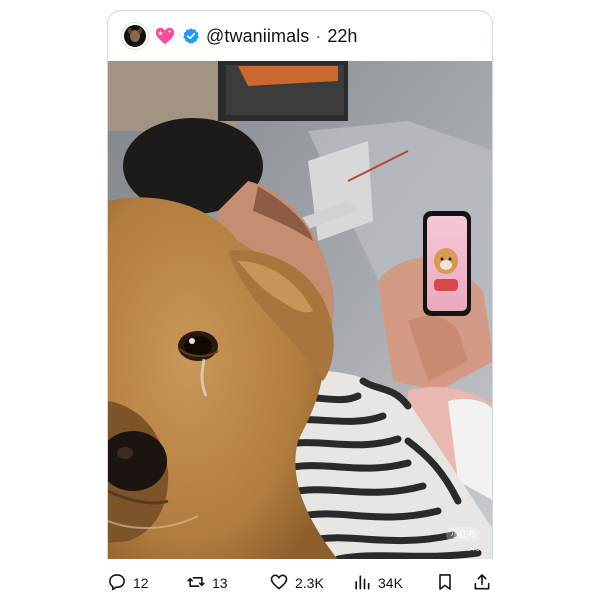  I want to click on post-timestamp: 22h, so click(342, 36).